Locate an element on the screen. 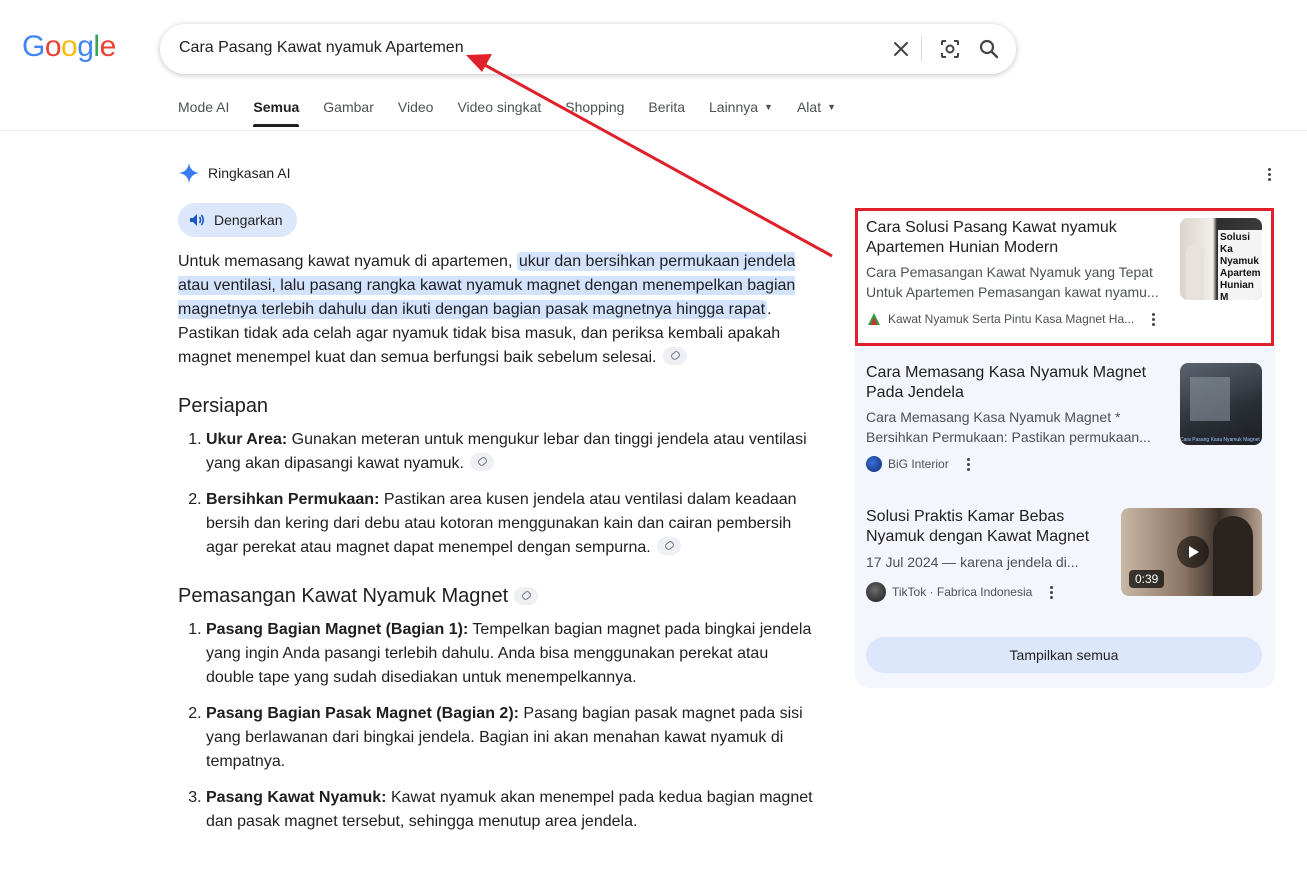 The width and height of the screenshot is (1307, 873). lens-icon is located at coordinates (950, 49).